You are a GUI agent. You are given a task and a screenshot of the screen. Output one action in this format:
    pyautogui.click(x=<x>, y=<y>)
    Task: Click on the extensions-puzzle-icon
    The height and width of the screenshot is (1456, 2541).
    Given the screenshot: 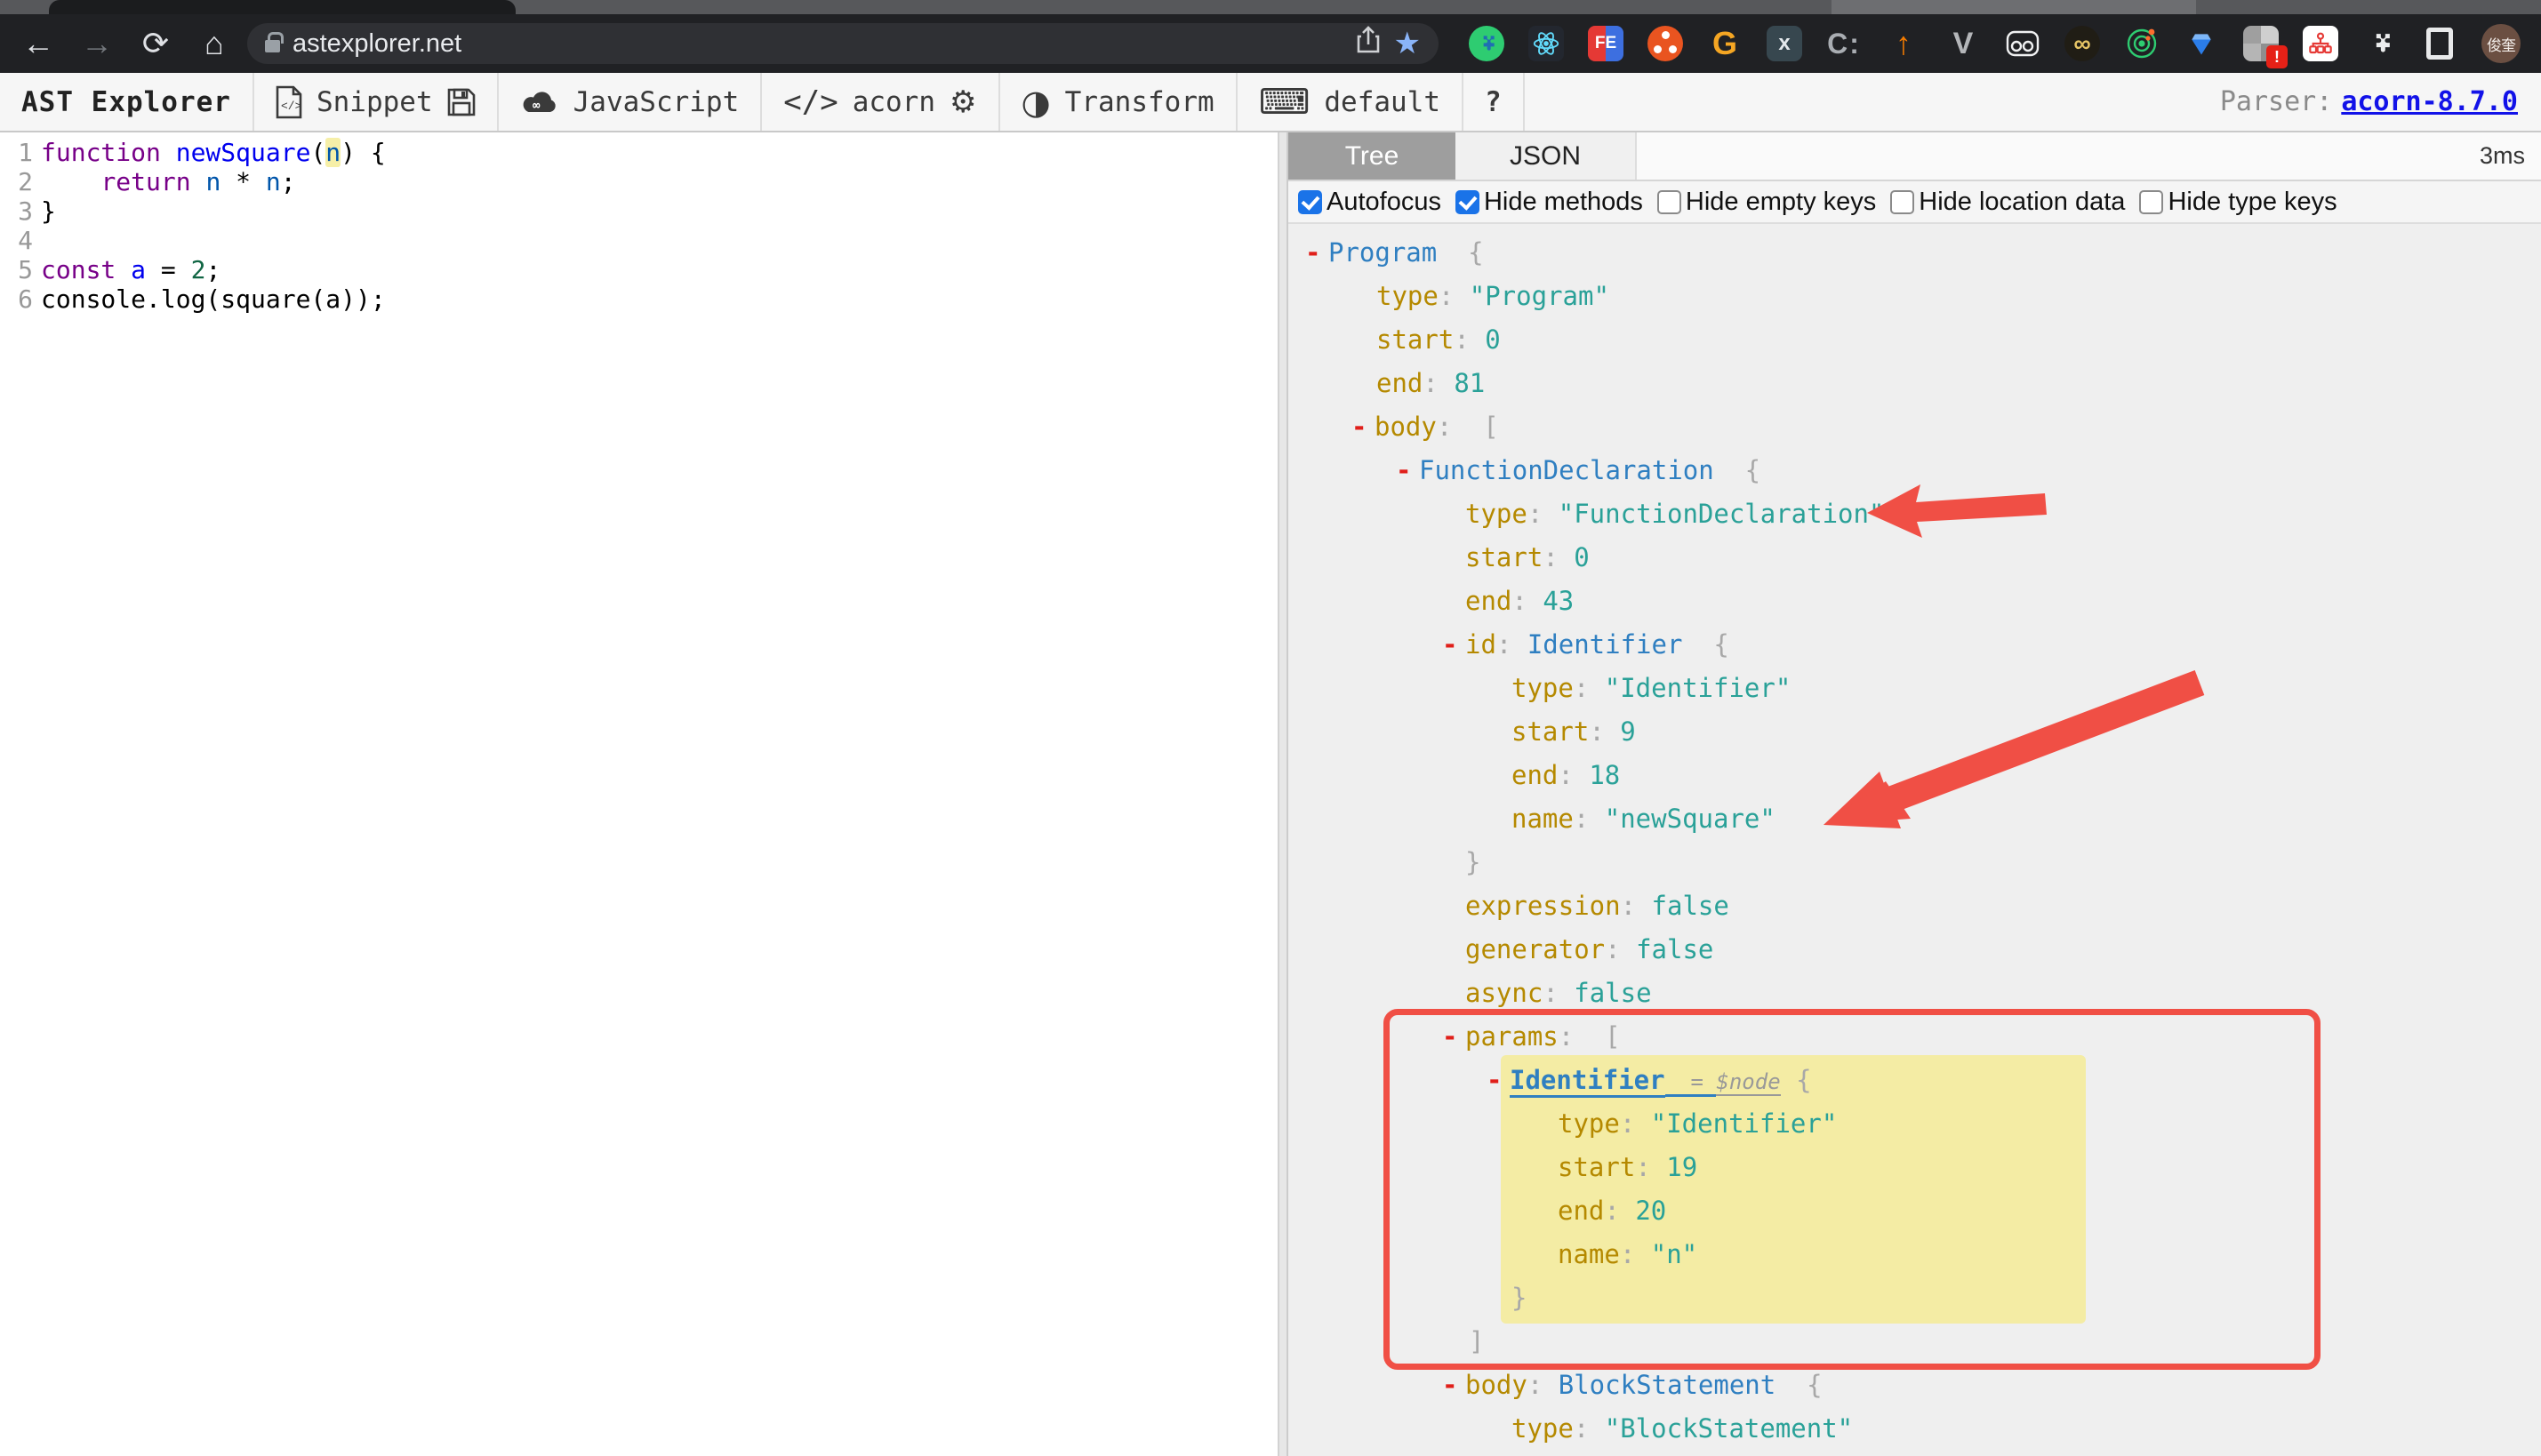 What is the action you would take?
    pyautogui.click(x=2380, y=43)
    